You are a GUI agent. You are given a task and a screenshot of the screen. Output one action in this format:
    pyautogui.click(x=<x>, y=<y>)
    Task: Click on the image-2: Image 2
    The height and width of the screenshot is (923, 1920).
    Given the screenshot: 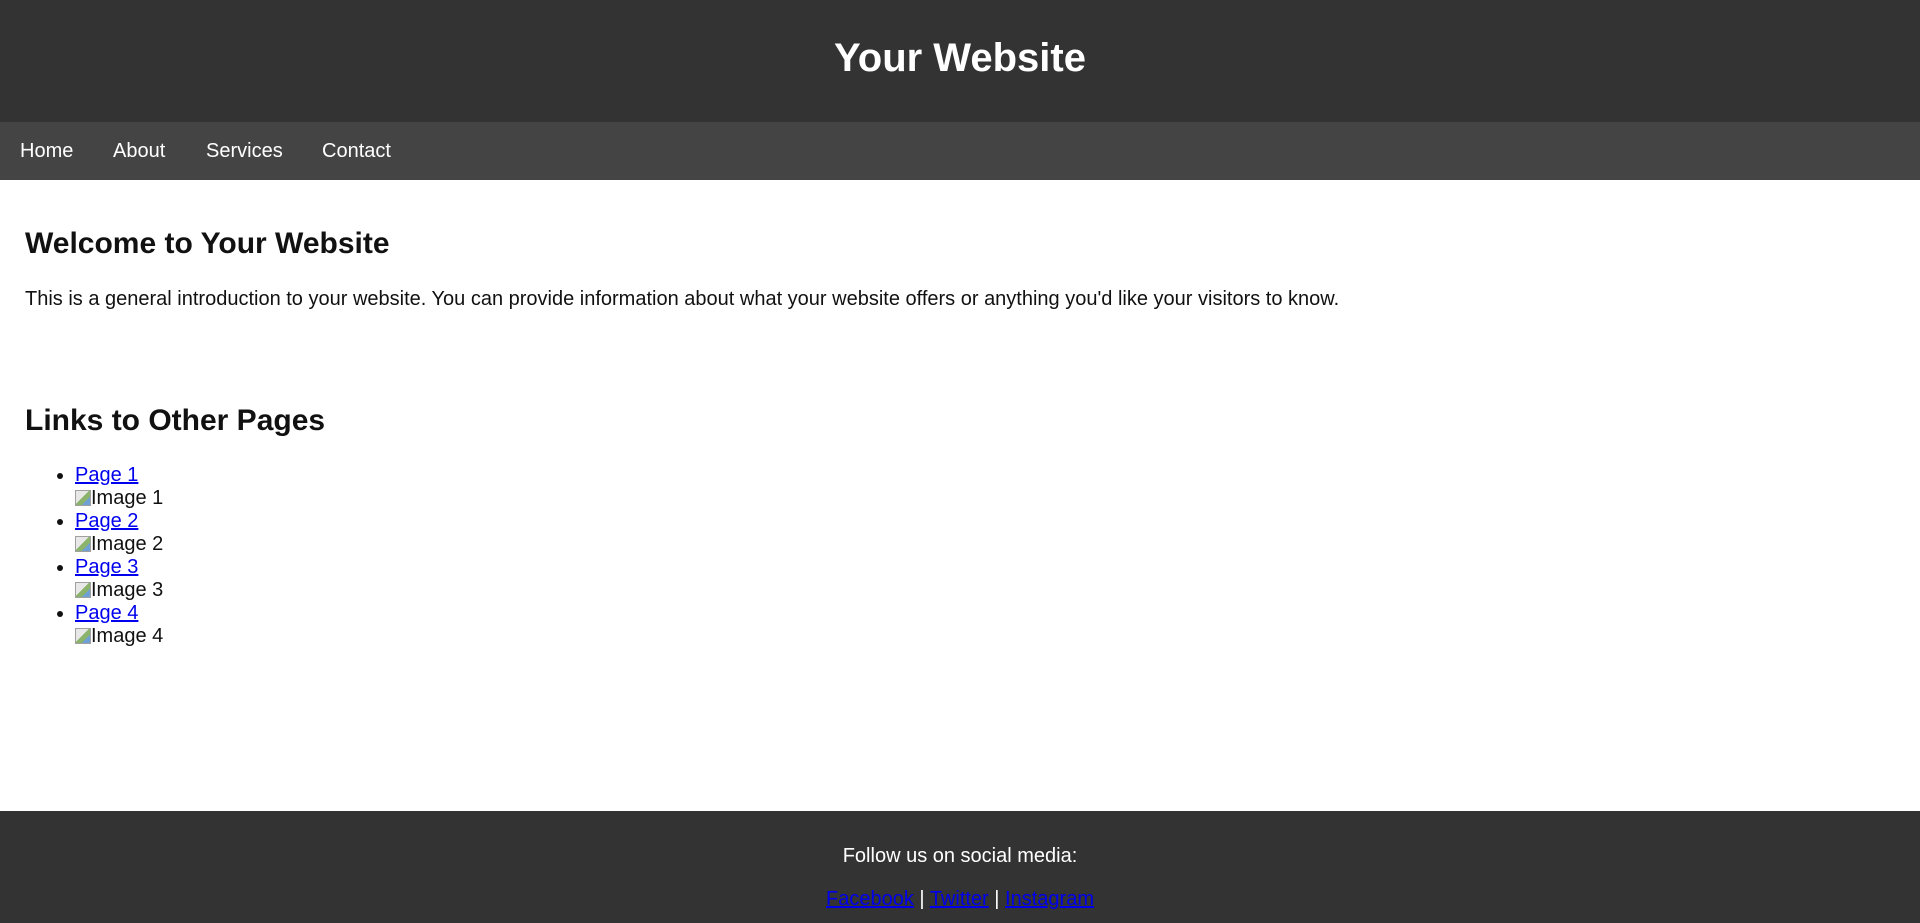 What is the action you would take?
    pyautogui.click(x=119, y=544)
    